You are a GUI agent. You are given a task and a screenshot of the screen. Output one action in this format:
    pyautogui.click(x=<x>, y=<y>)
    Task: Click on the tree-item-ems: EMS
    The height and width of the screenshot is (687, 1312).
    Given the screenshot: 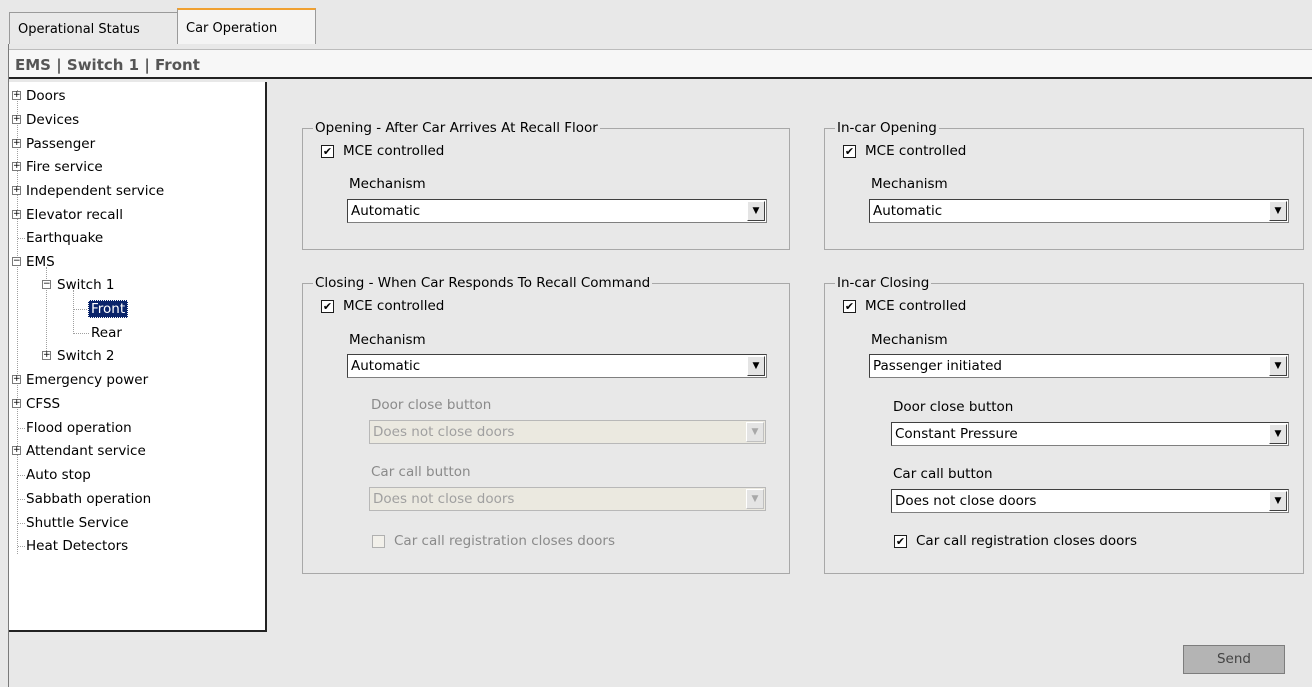 What is the action you would take?
    pyautogui.click(x=40, y=262)
    